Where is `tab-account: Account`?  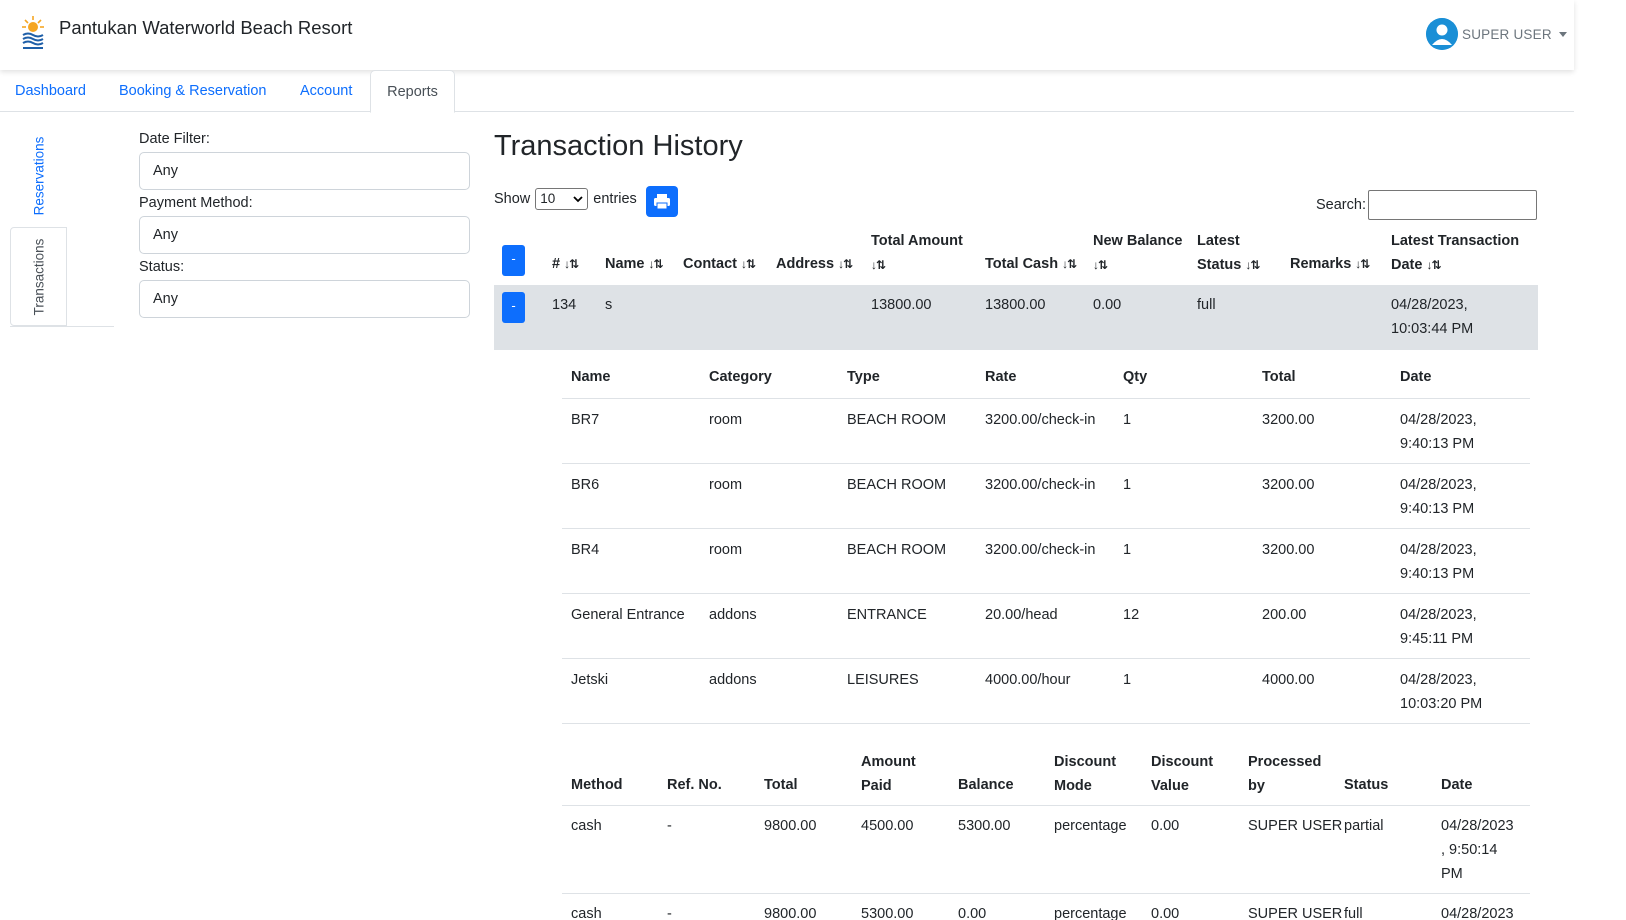
tab-account: Account is located at coordinates (326, 91).